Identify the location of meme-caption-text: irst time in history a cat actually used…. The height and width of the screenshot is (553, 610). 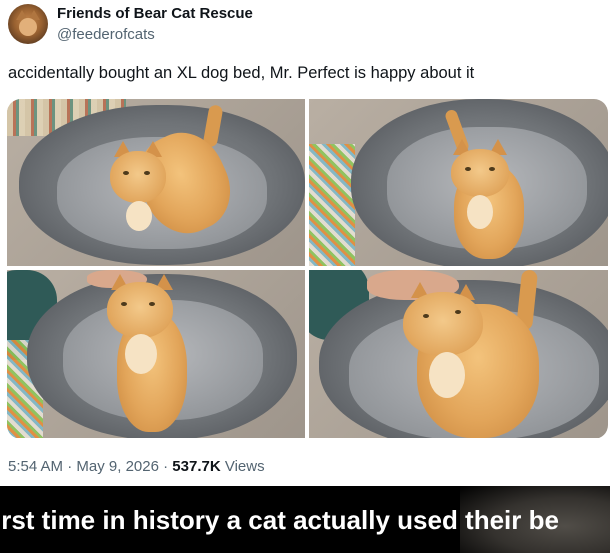
(279, 520).